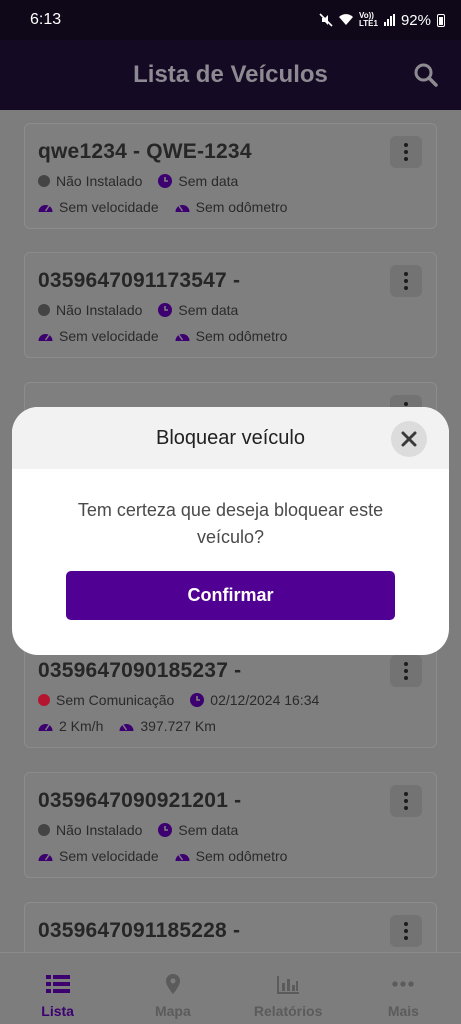 The width and height of the screenshot is (461, 1024). I want to click on vehicle-title: 0359647091173547 -, so click(139, 280).